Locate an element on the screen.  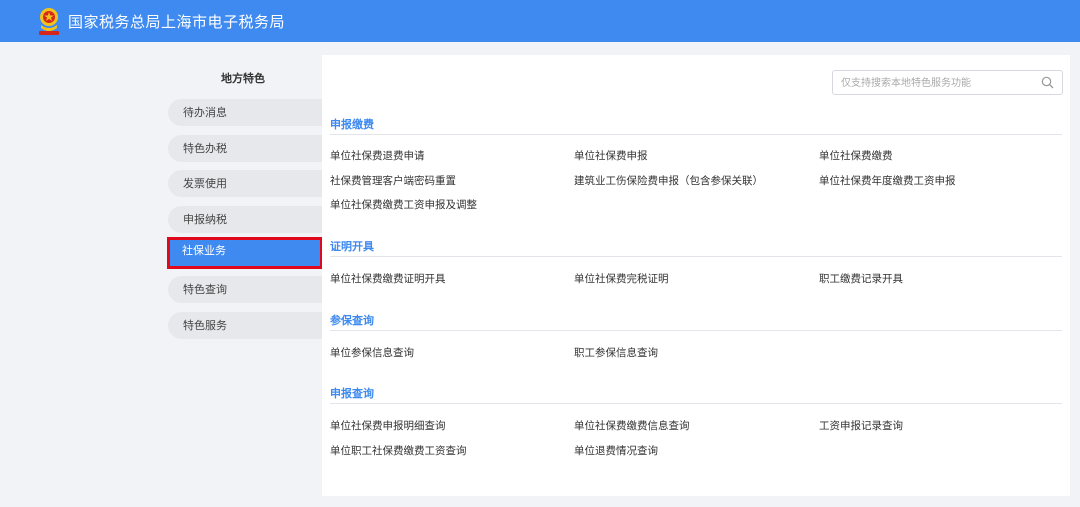
site-title: 国家税务总局上海市电子税务局 is located at coordinates (177, 22).